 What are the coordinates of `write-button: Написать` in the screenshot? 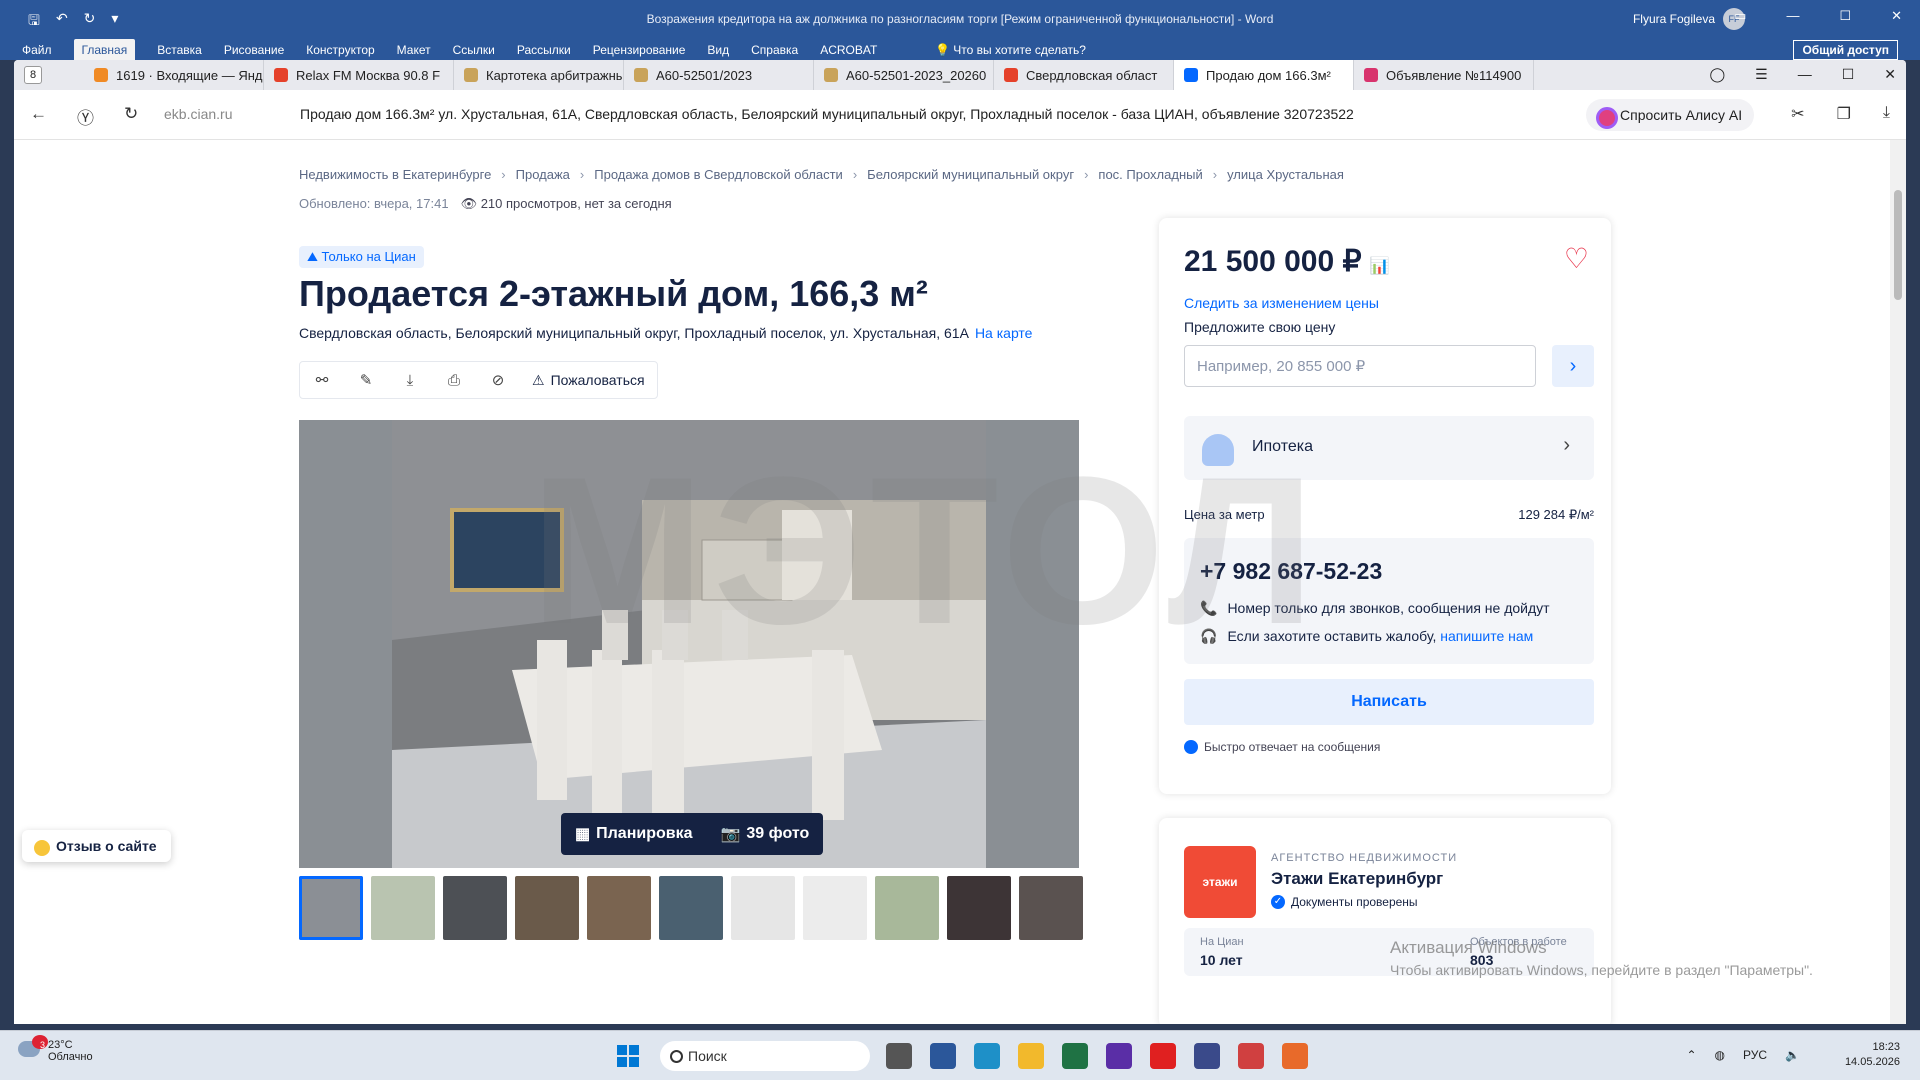 It's located at (1389, 702).